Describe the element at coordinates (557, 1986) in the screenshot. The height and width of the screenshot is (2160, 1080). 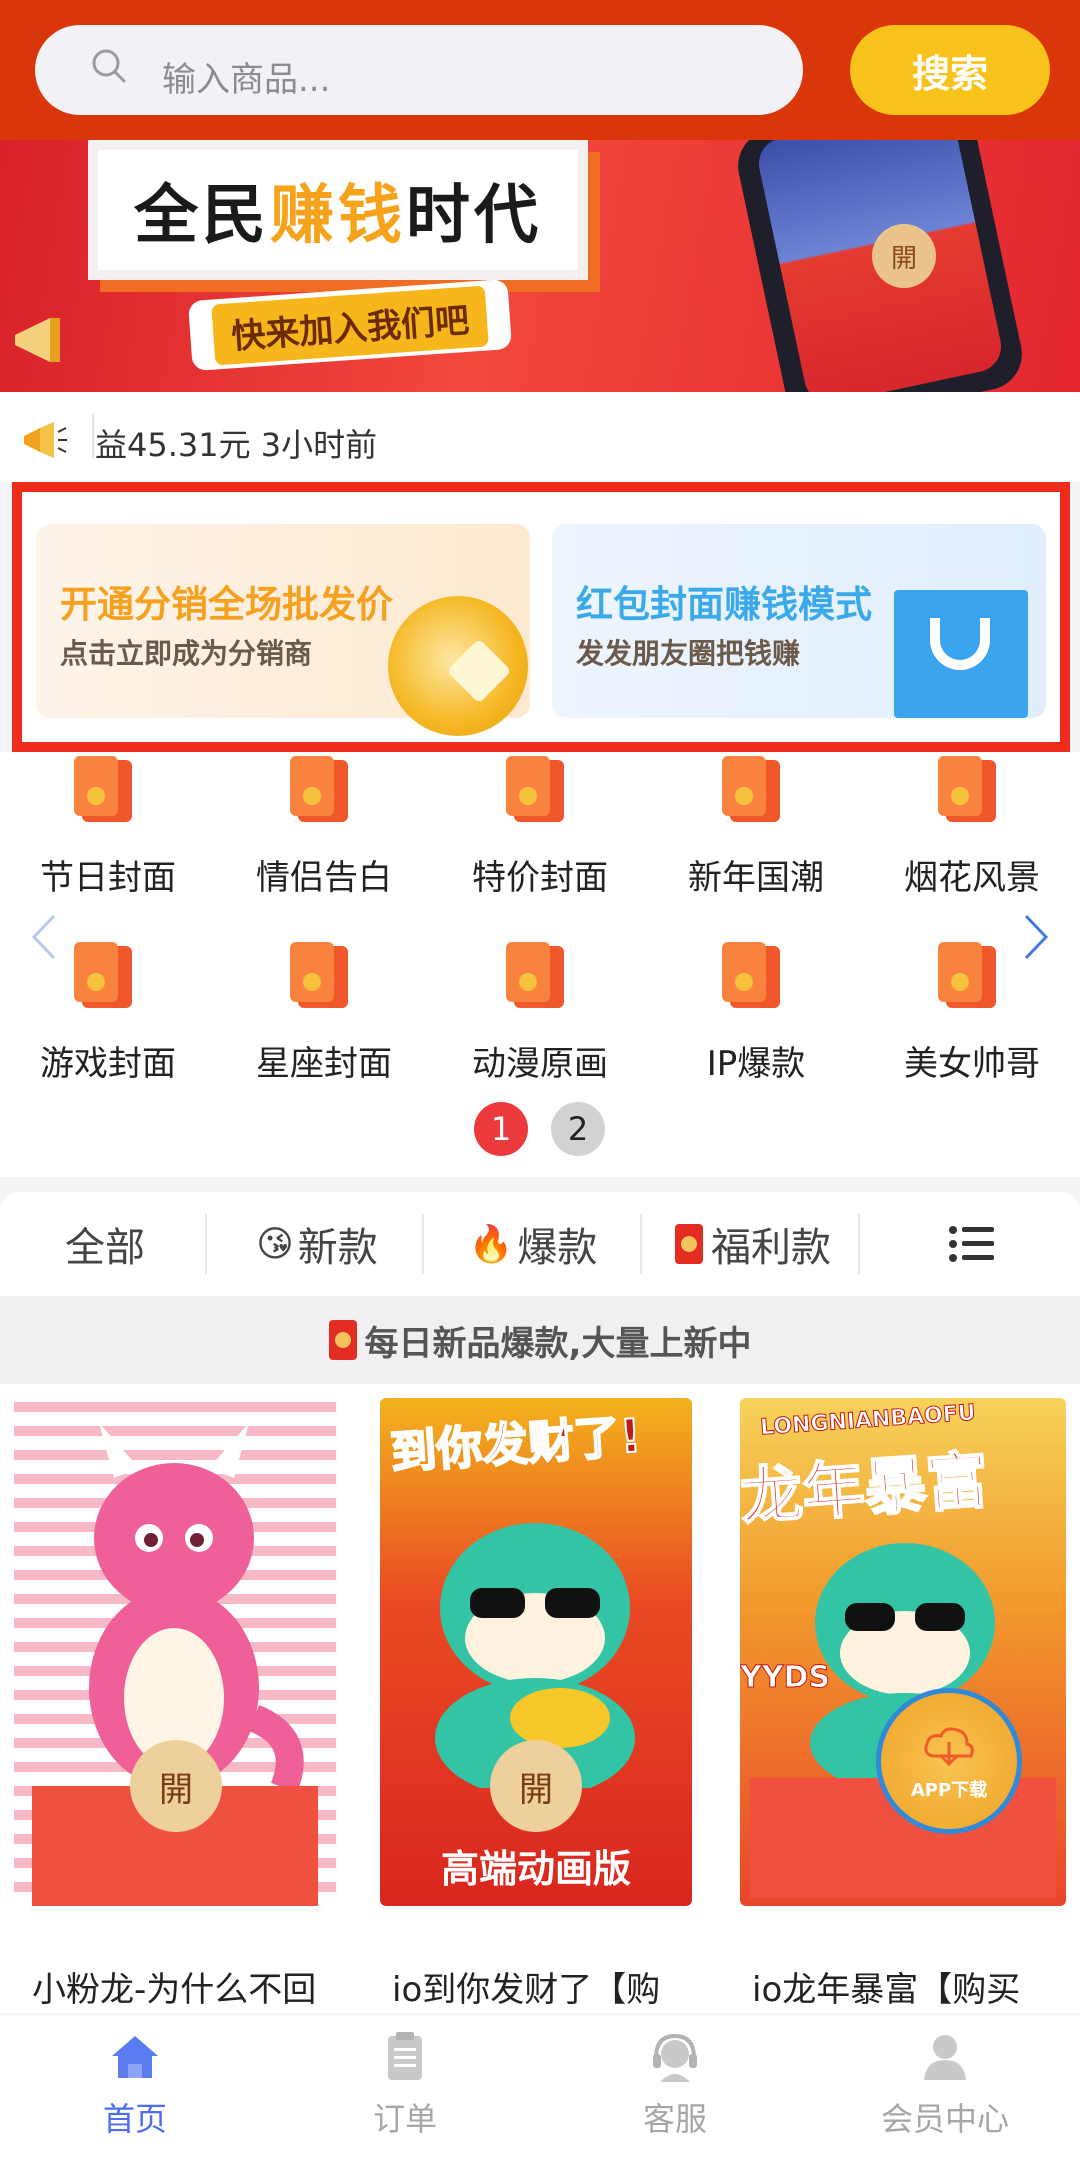
I see `product-name: io到你发财了【购` at that location.